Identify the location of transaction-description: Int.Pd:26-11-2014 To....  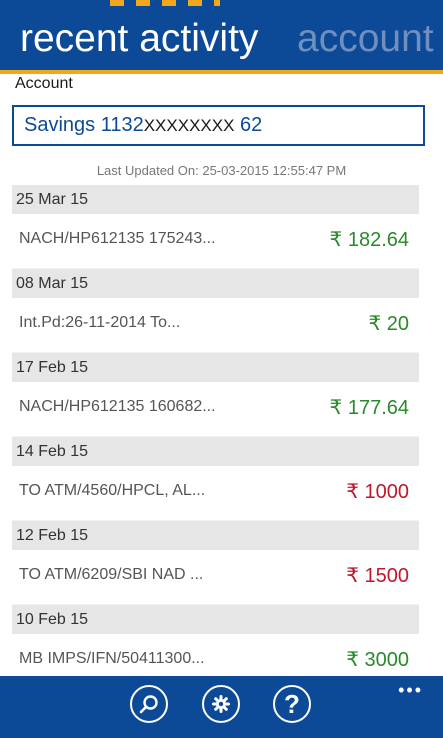
(100, 322).